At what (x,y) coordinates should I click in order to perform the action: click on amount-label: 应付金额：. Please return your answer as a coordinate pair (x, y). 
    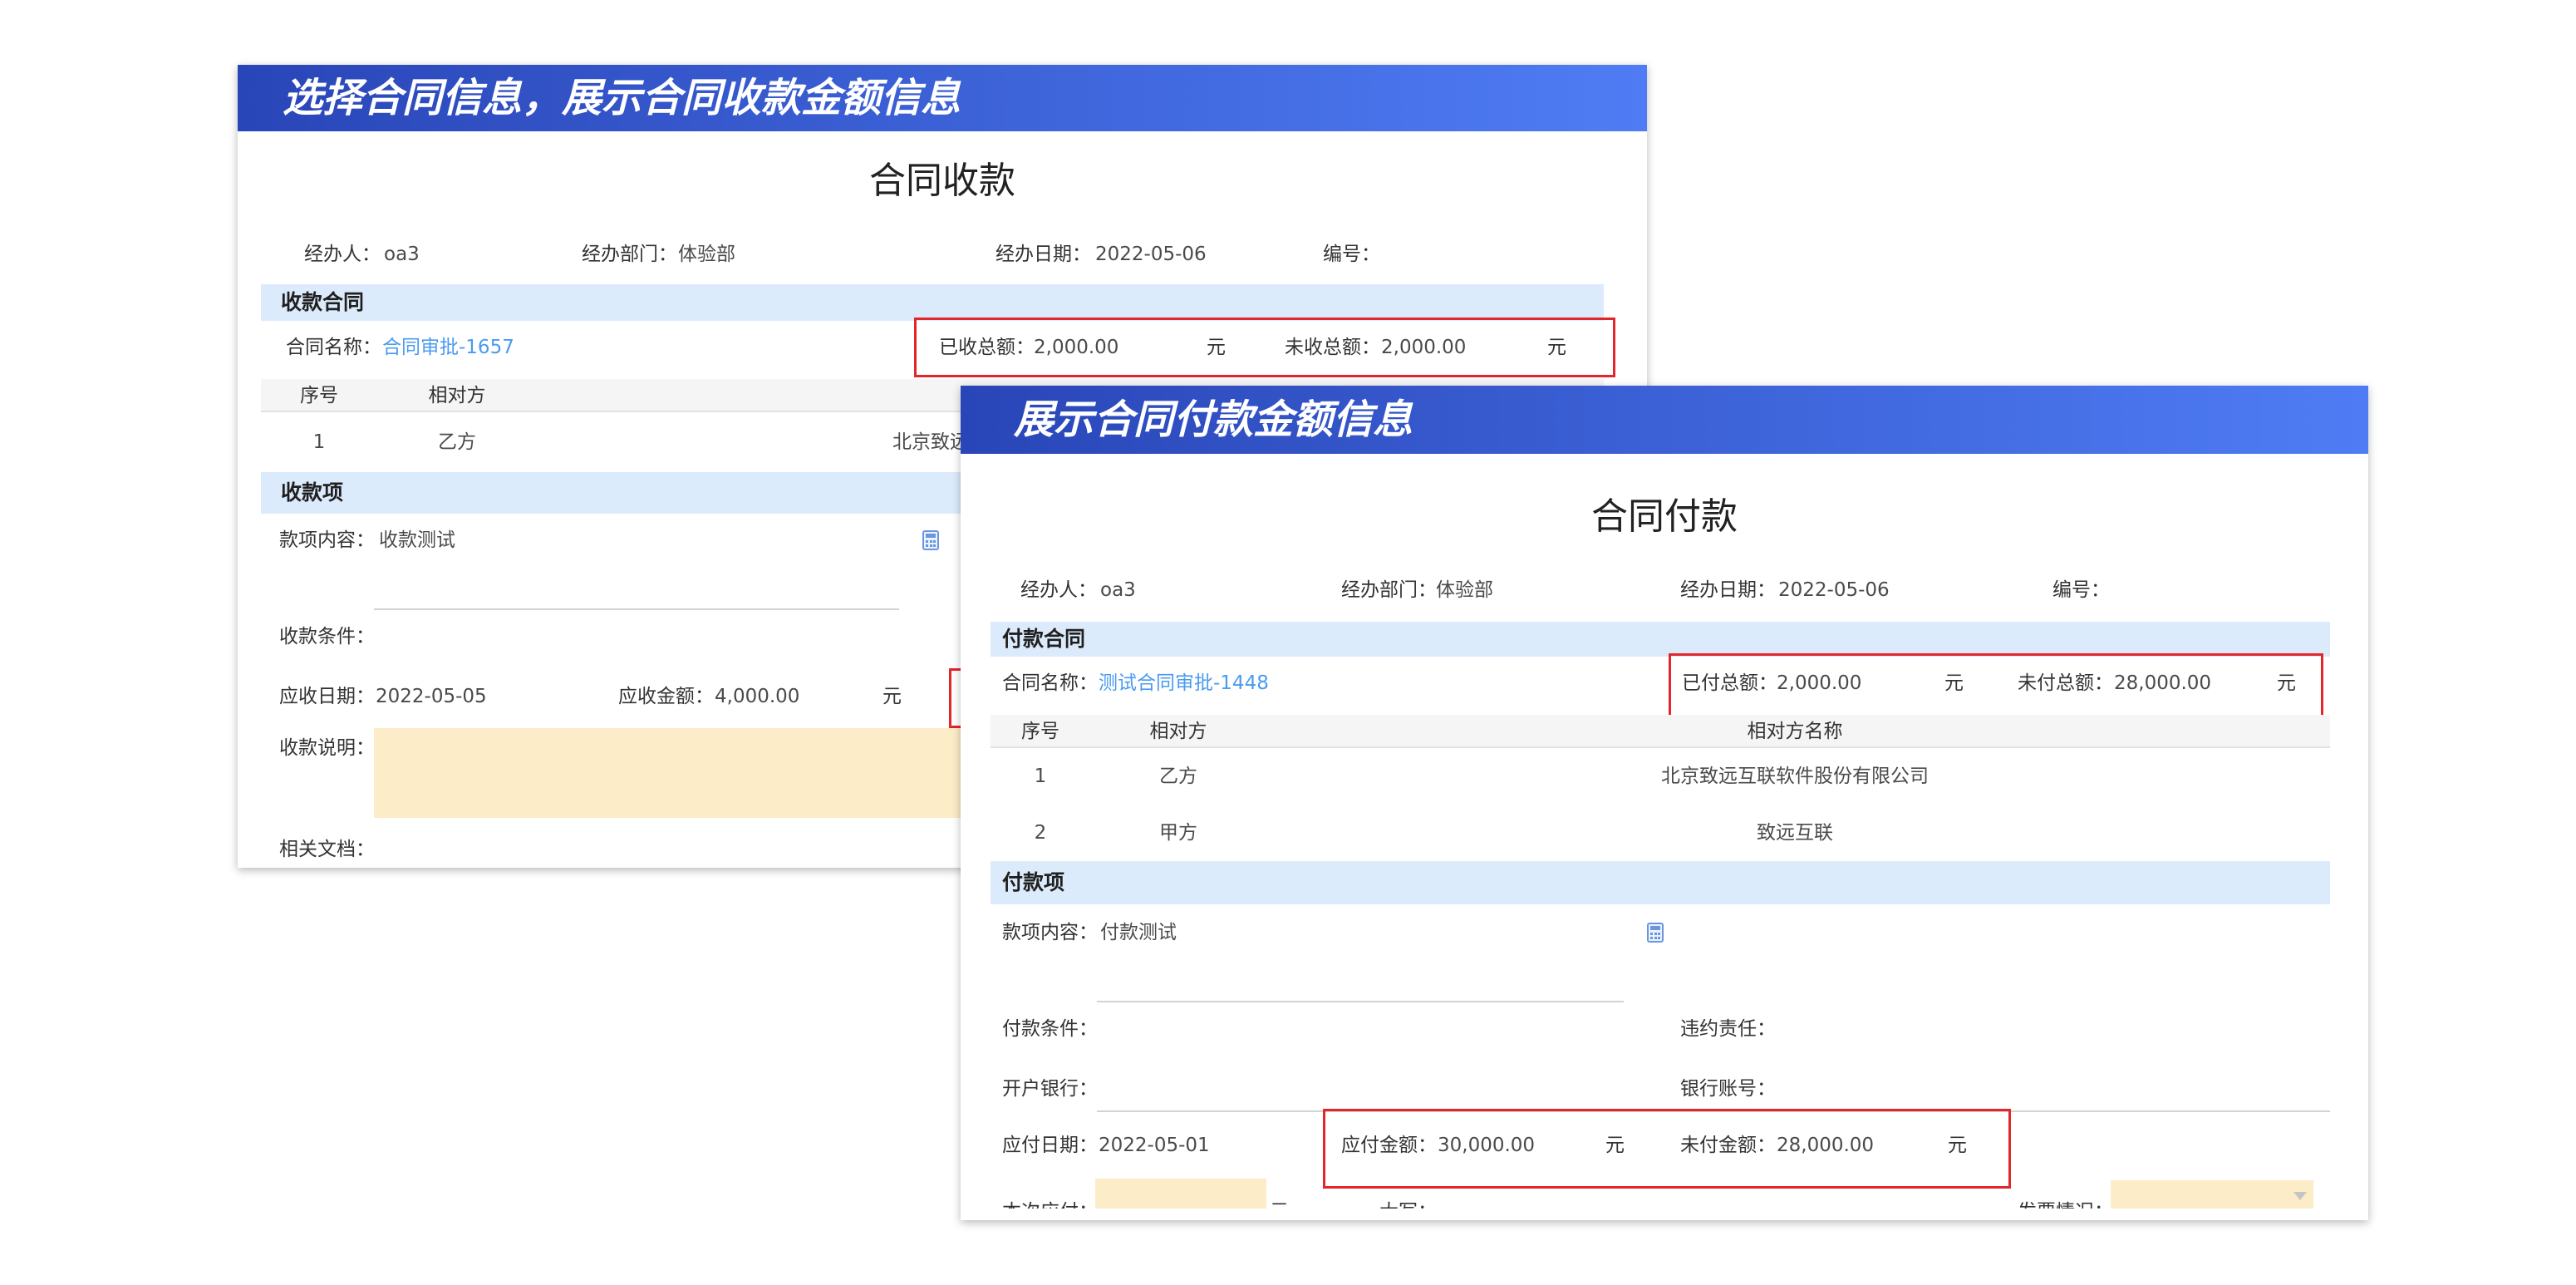
    Looking at the image, I should click on (1389, 1145).